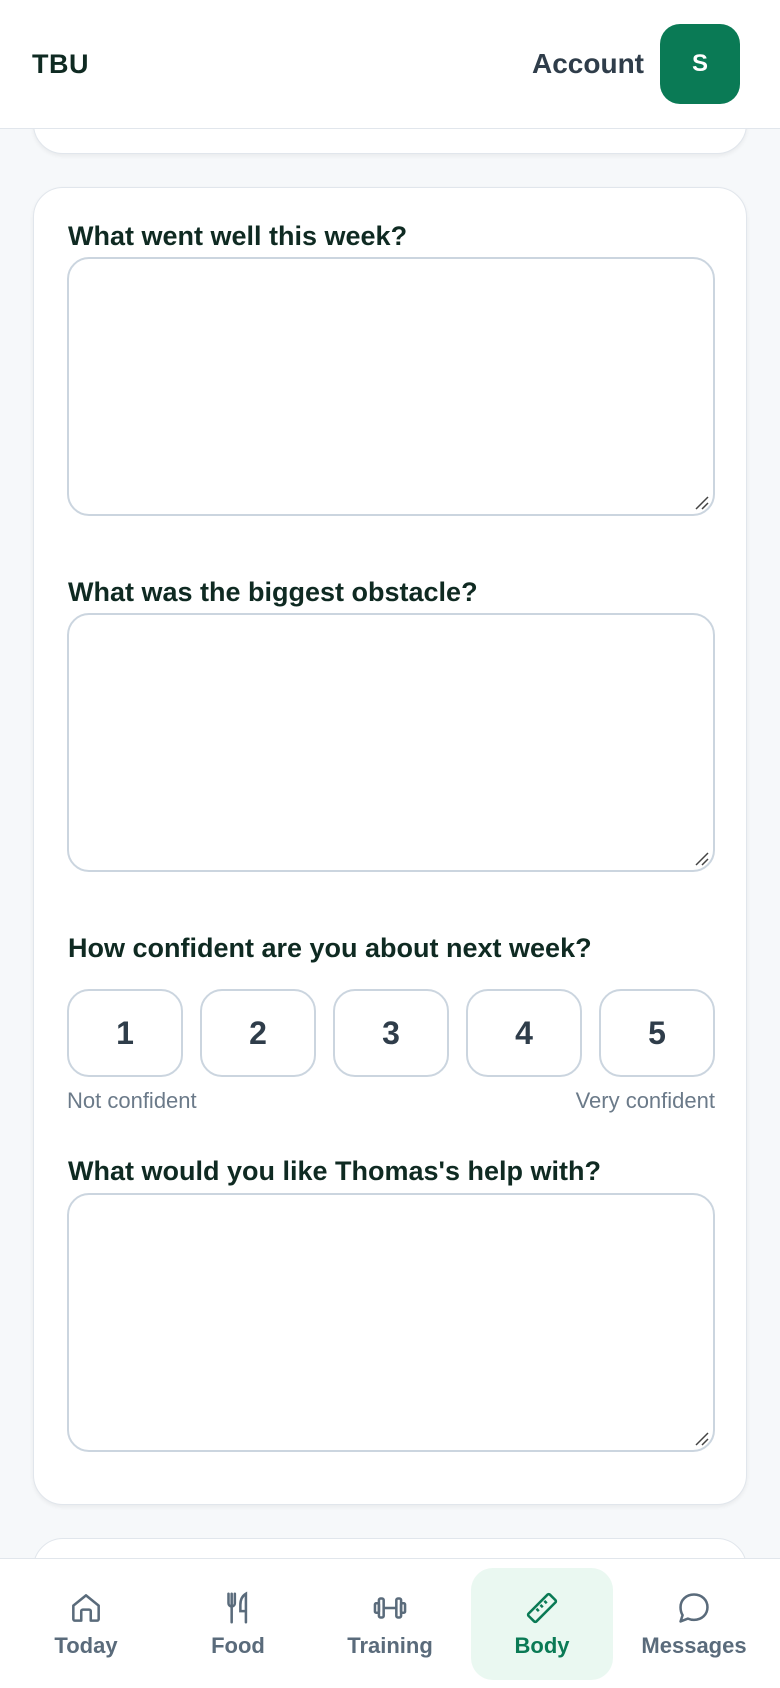 Image resolution: width=780 pixels, height=1688 pixels. I want to click on nav-messages-label: Messages, so click(694, 1645).